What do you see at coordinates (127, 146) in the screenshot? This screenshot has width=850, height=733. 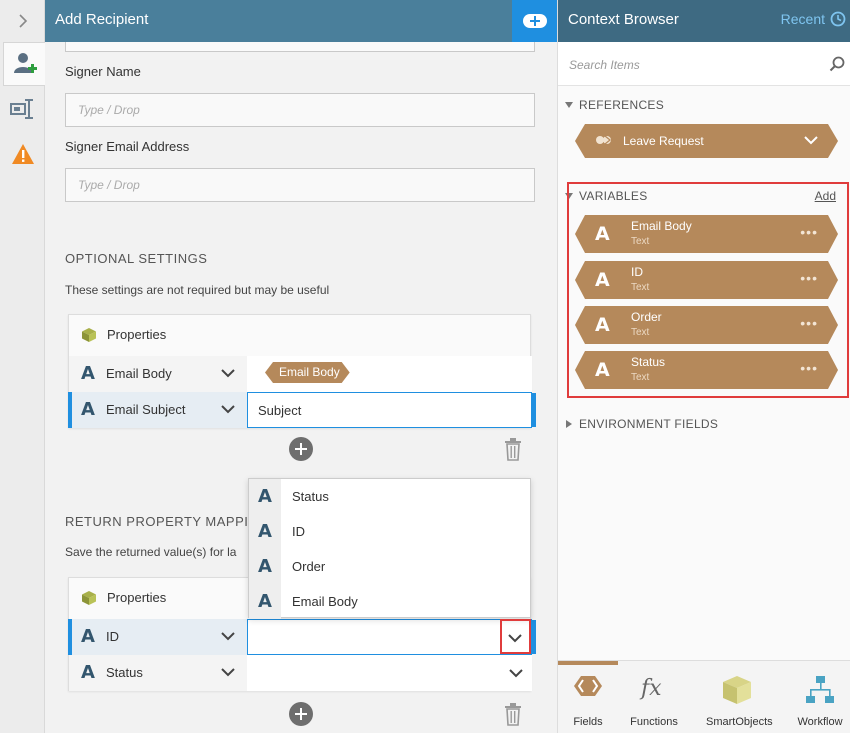 I see `signer-email-label: Signer Email Address` at bounding box center [127, 146].